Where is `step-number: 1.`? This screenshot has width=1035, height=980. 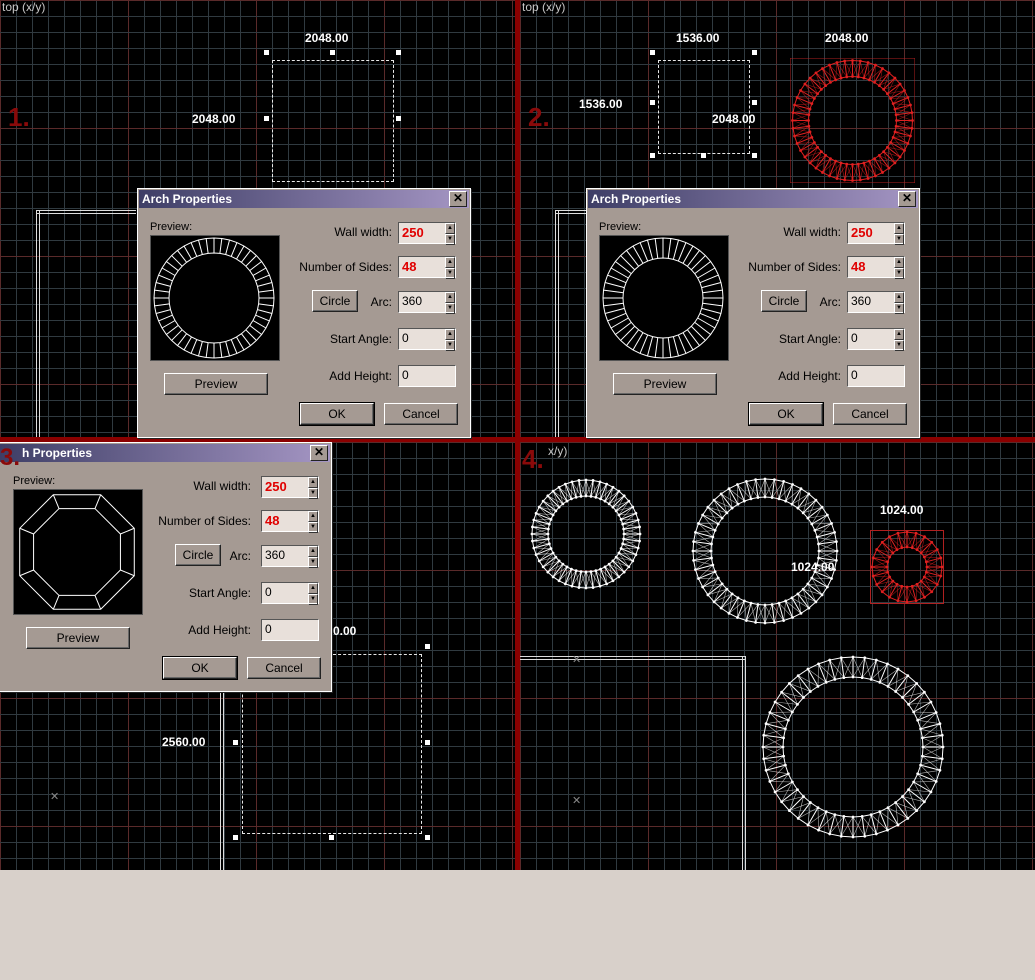
step-number: 1. is located at coordinates (19, 117).